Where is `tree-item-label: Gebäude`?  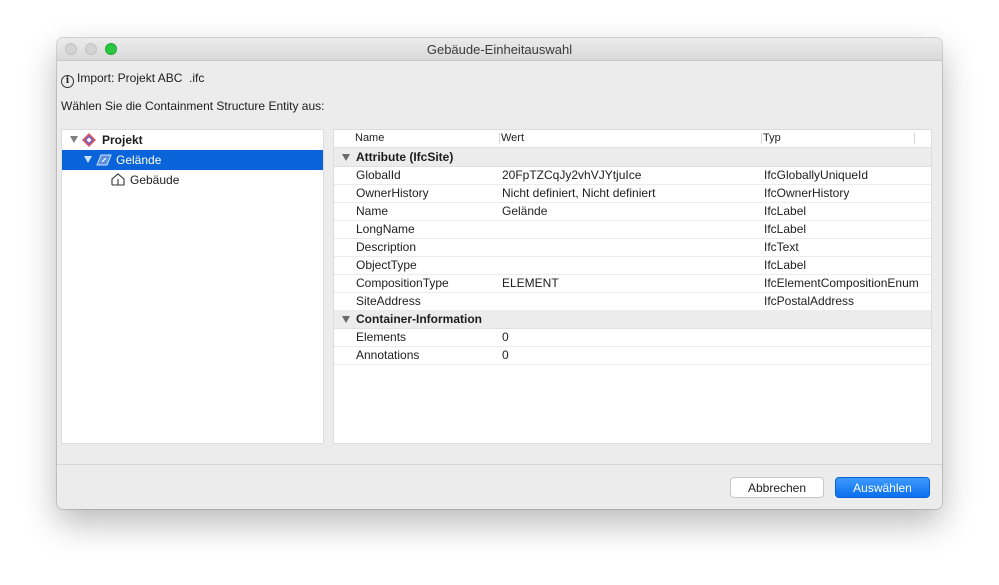 tree-item-label: Gebäude is located at coordinates (155, 180).